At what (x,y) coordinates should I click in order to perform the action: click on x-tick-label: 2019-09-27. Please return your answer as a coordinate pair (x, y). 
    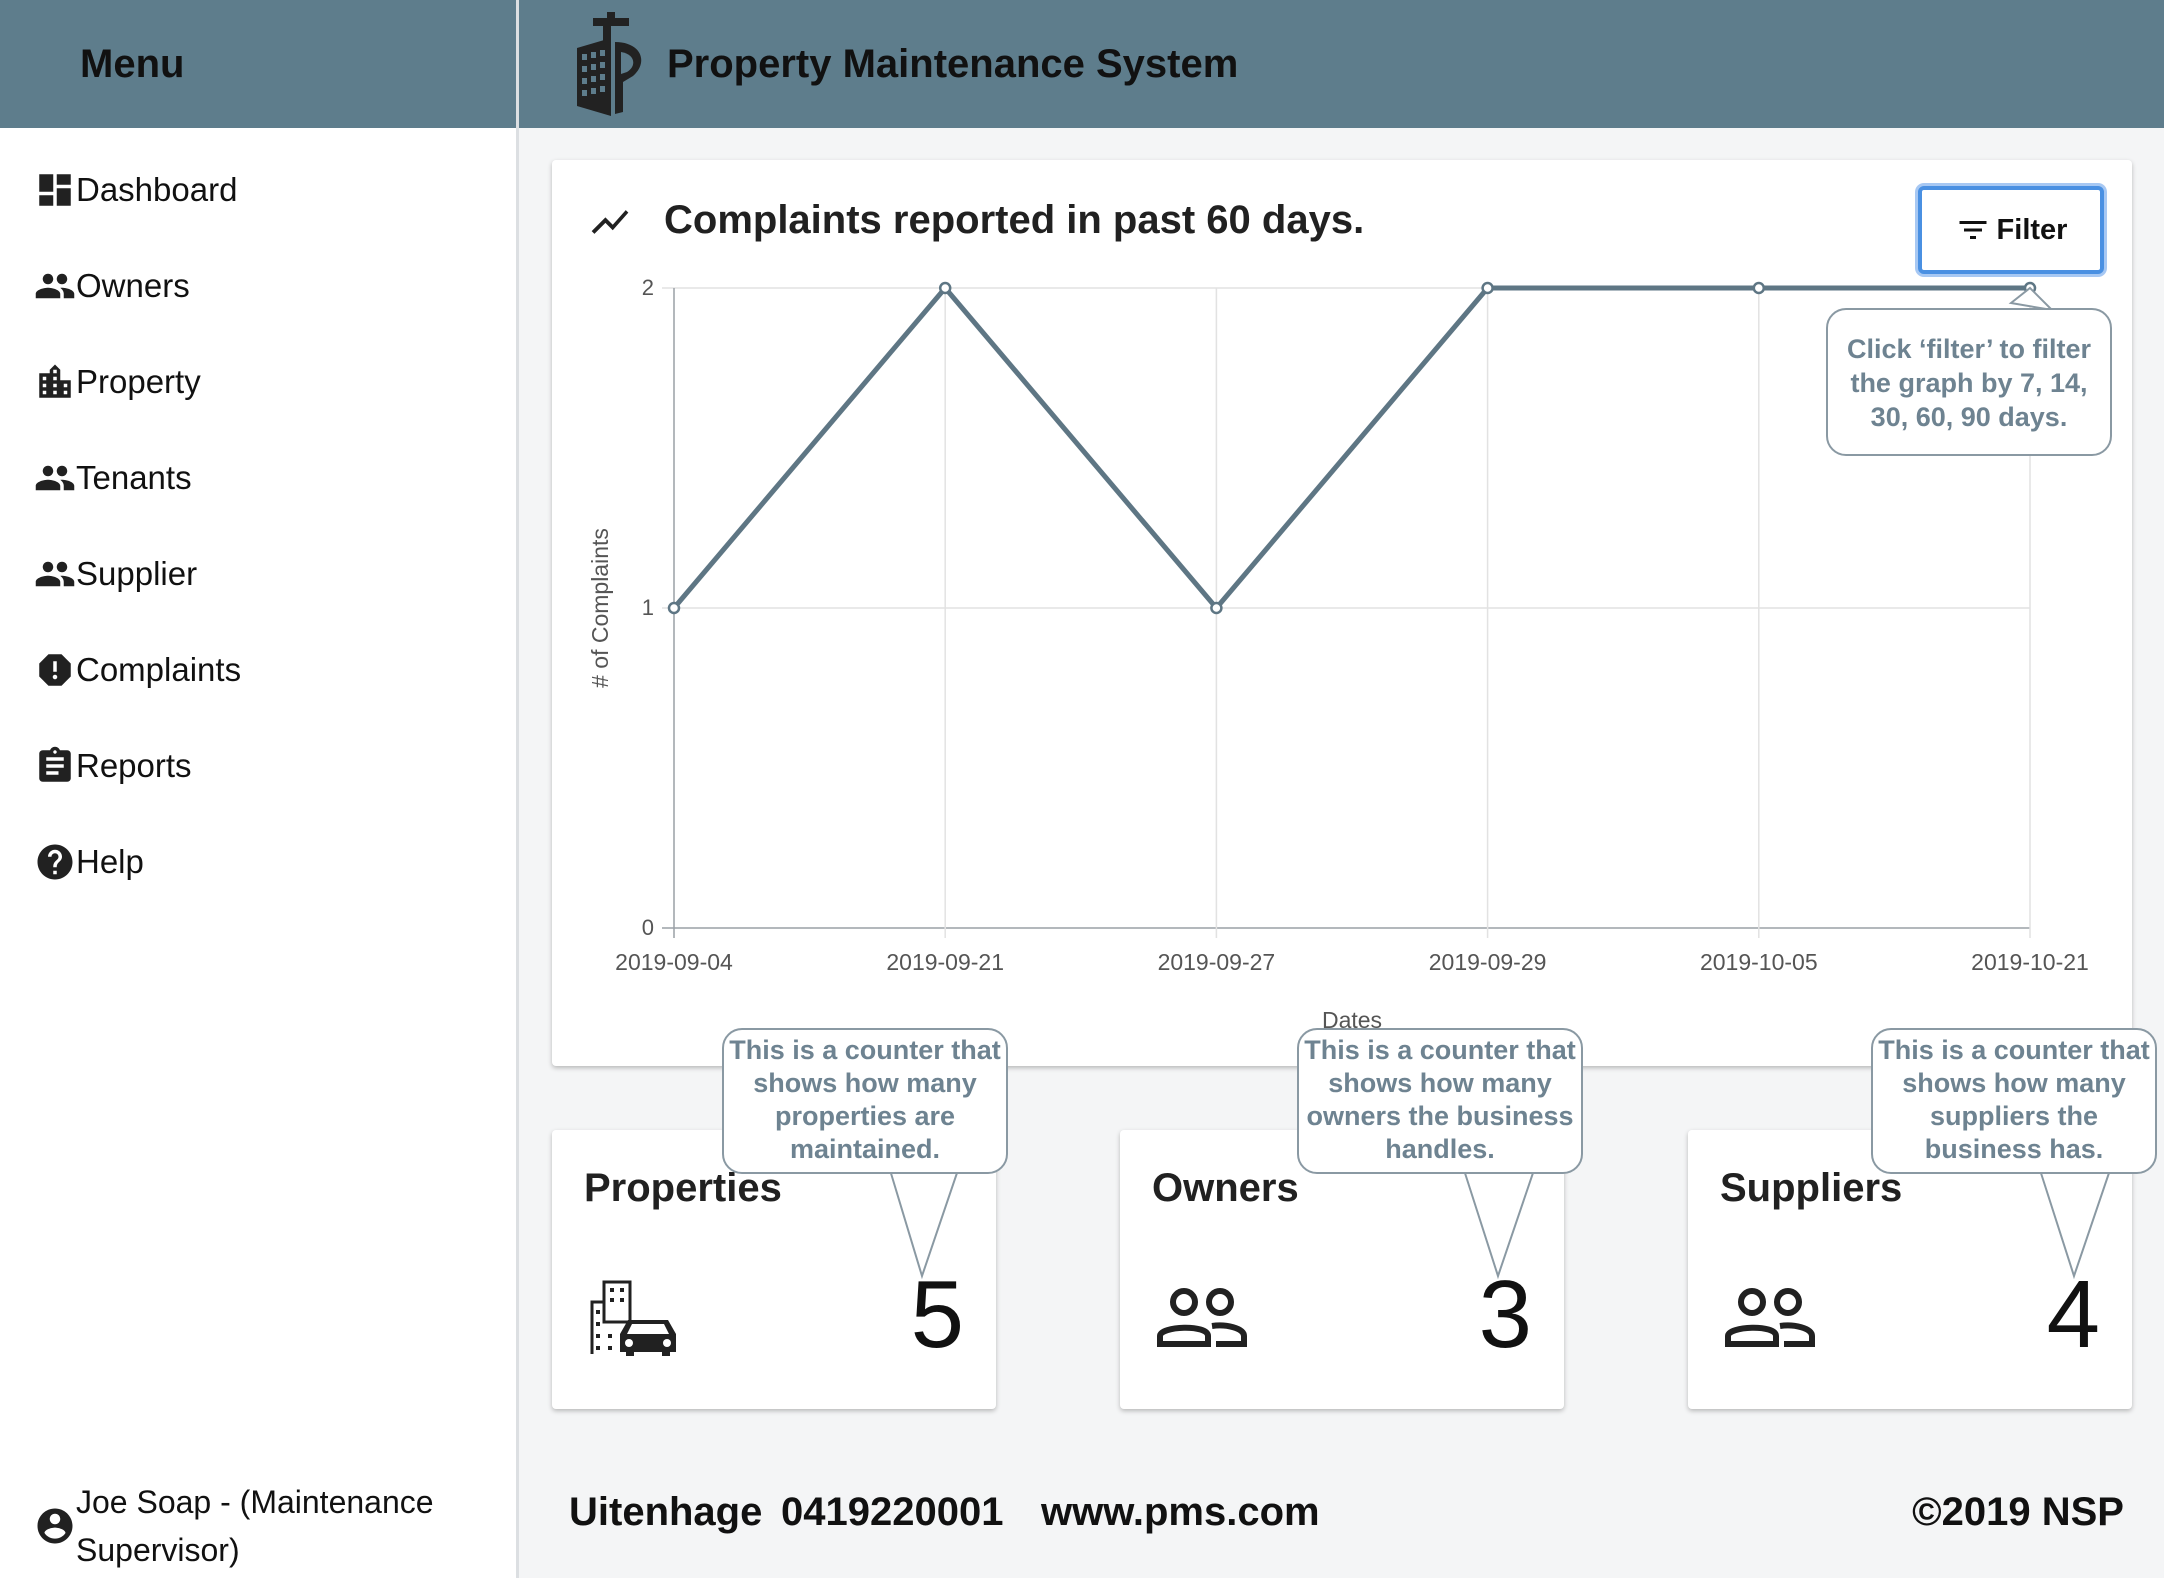
    Looking at the image, I should click on (1217, 962).